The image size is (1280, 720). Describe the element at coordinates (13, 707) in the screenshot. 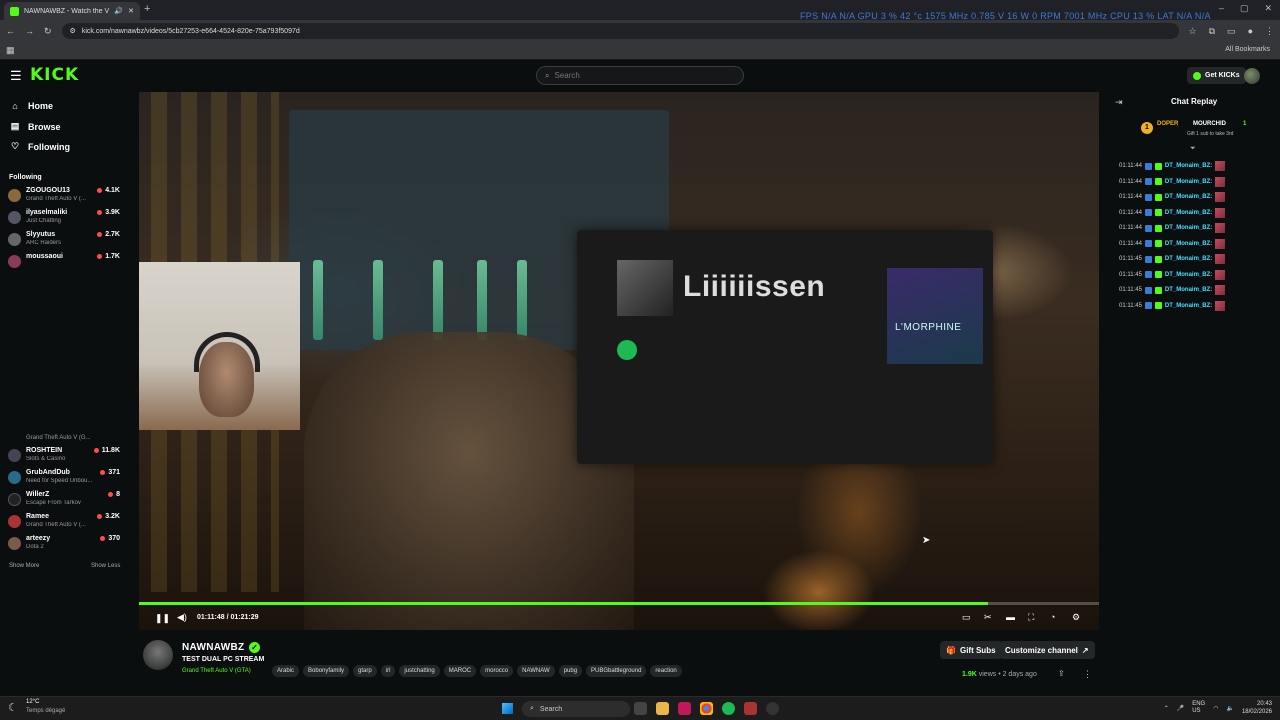

I see `weather-moon-icon: ☾` at that location.